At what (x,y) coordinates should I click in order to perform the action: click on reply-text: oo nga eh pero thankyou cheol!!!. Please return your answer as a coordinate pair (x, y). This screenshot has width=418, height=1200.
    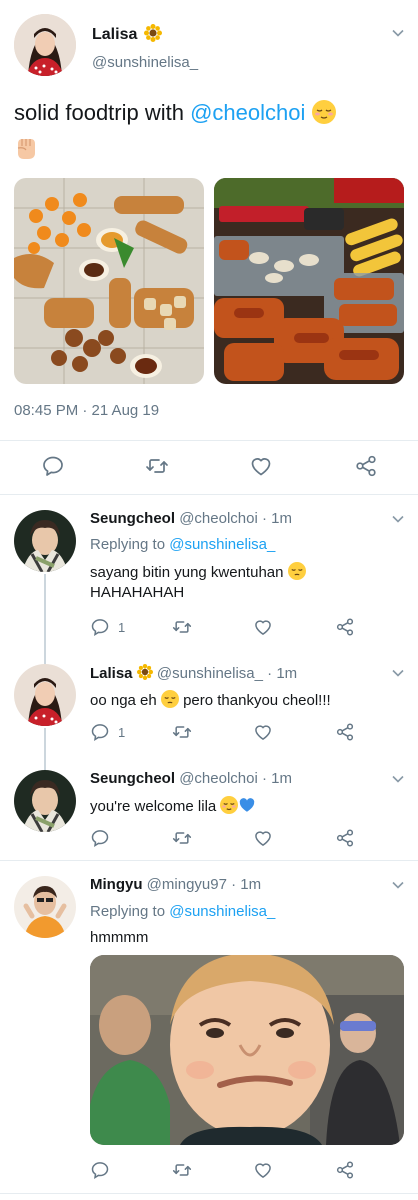
    Looking at the image, I should click on (210, 699).